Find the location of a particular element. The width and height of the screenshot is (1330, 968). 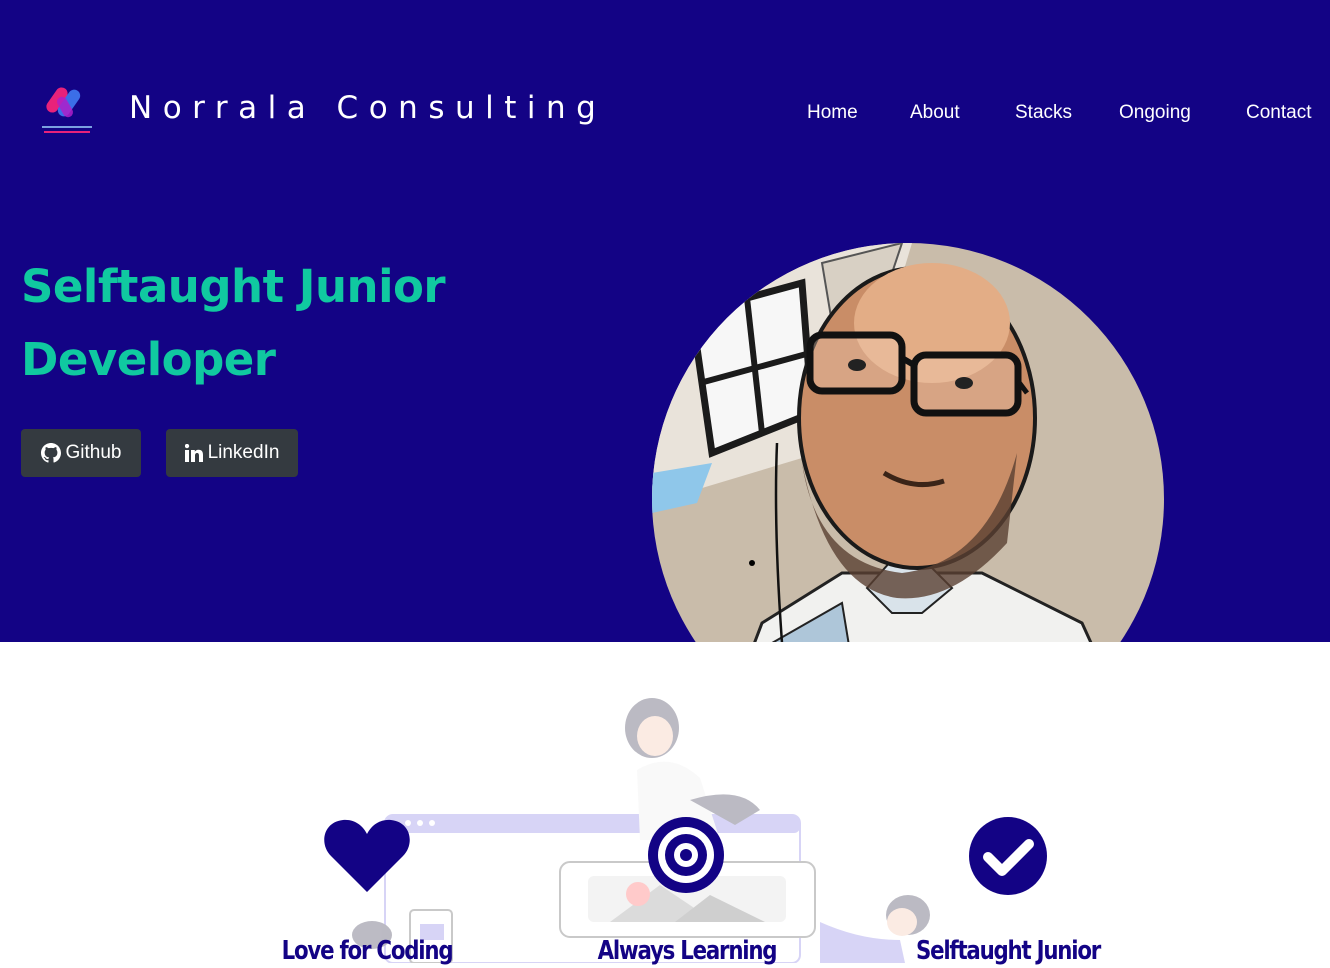

nav-ongoing: Ongoing is located at coordinates (1155, 113).